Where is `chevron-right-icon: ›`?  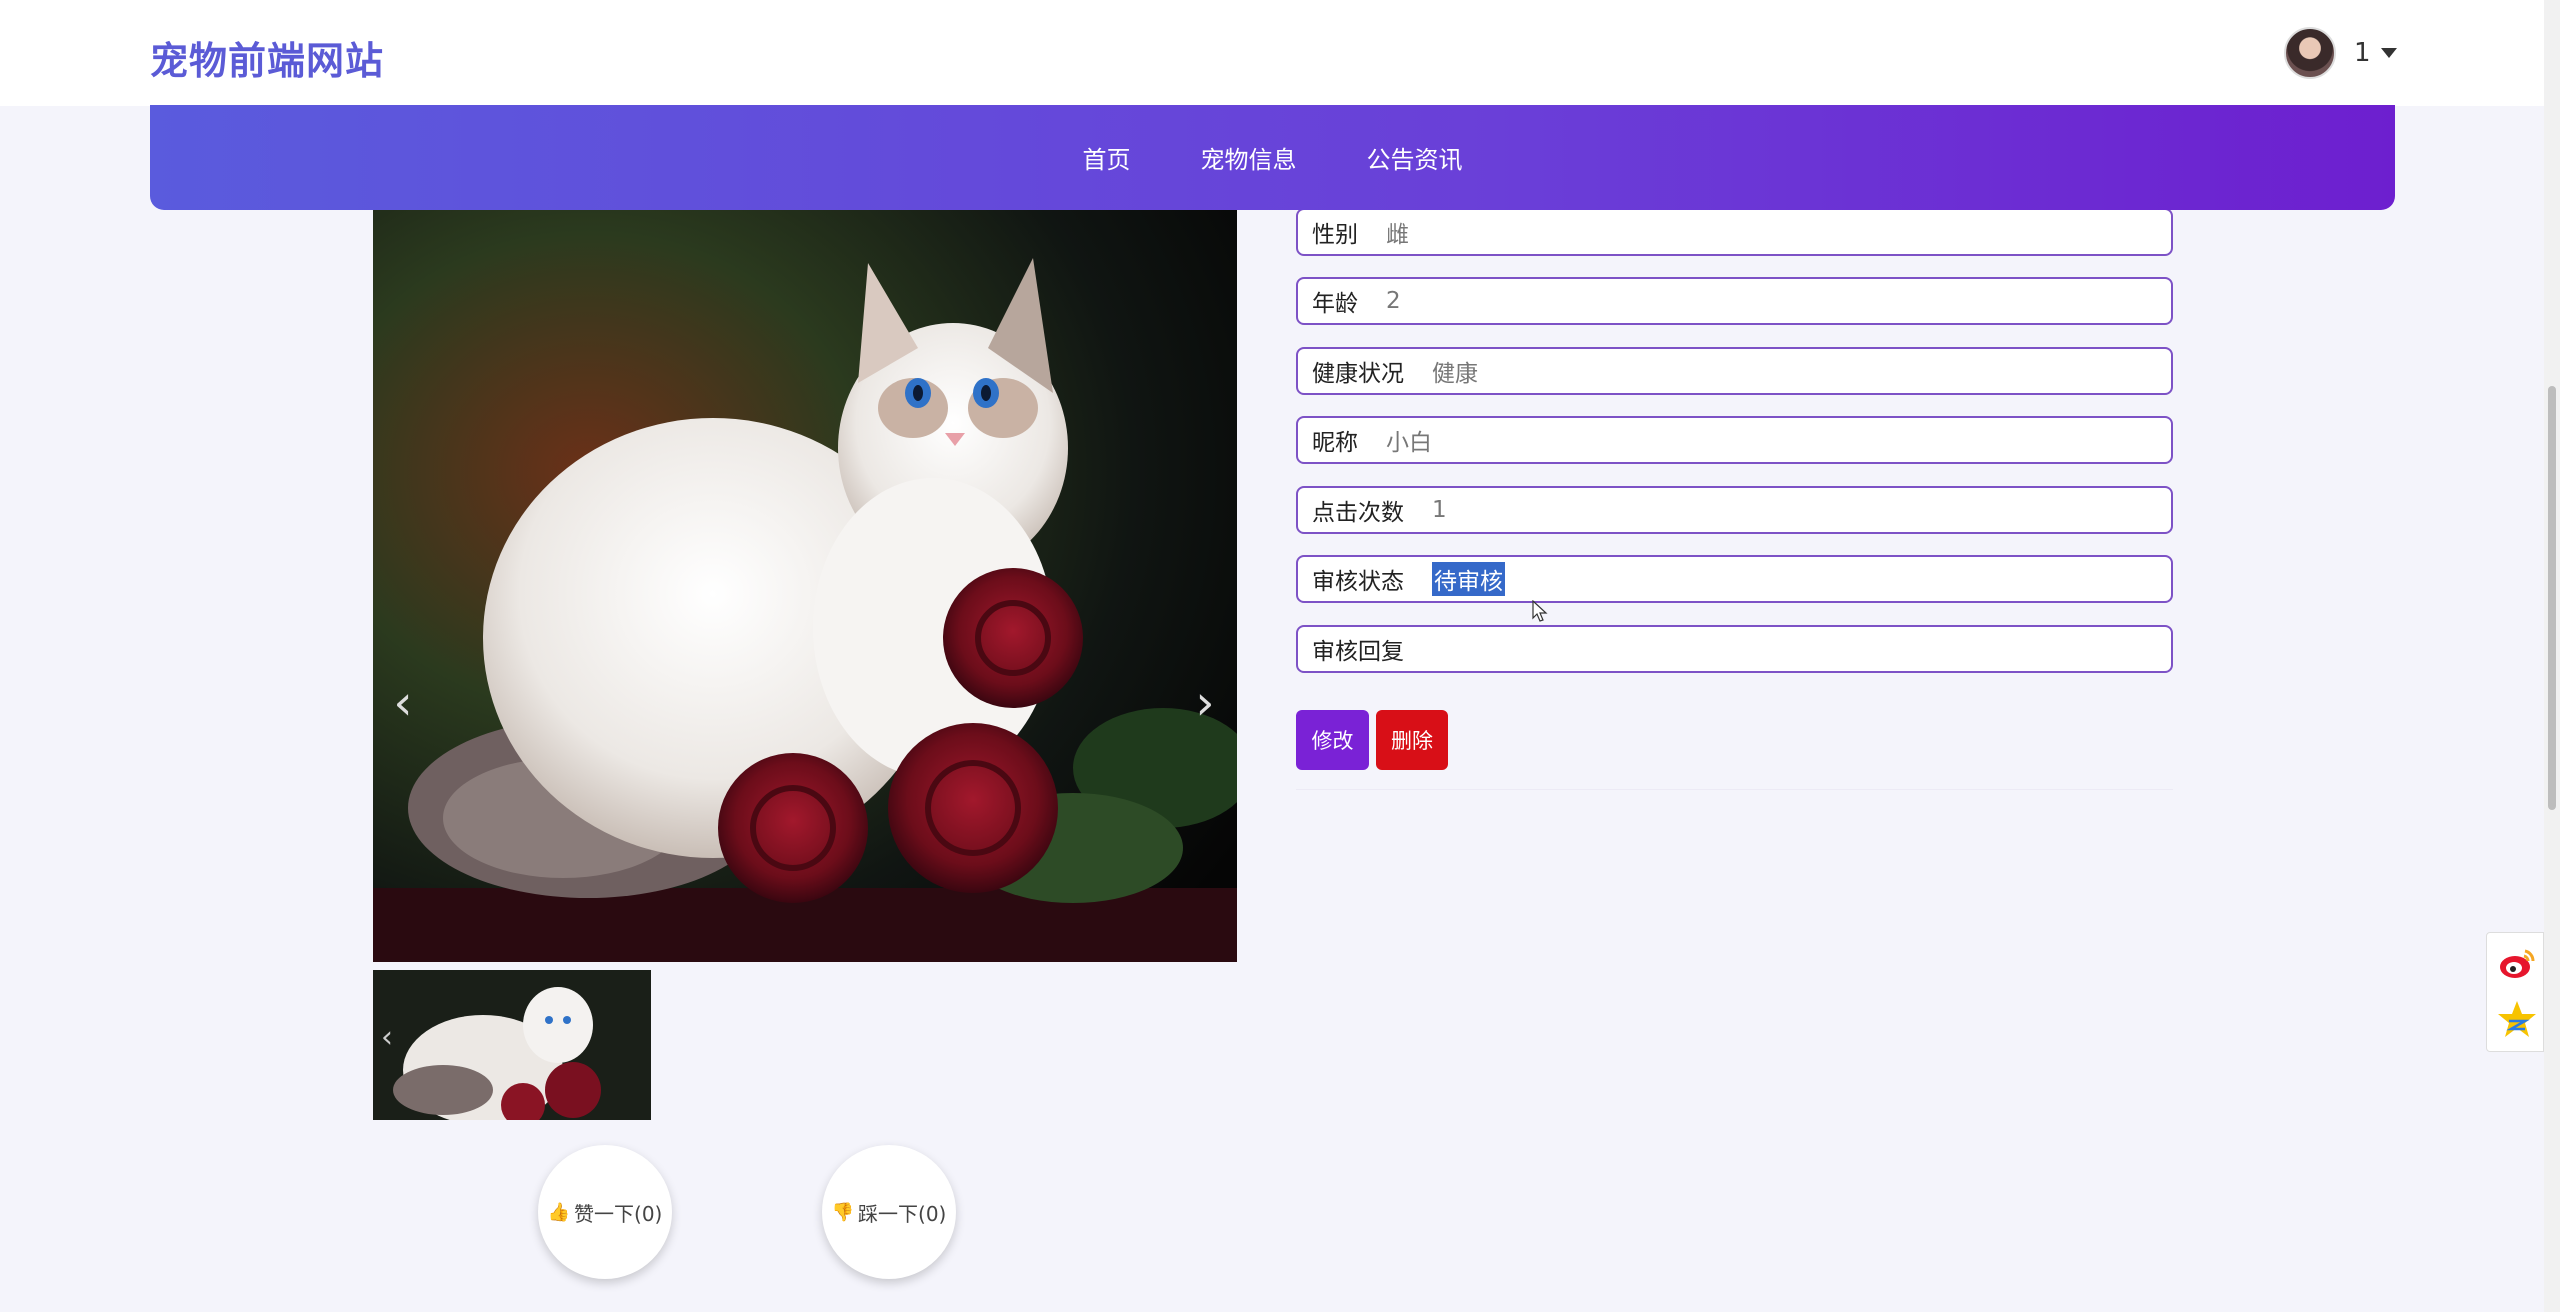
chevron-right-icon: › is located at coordinates (1205, 703).